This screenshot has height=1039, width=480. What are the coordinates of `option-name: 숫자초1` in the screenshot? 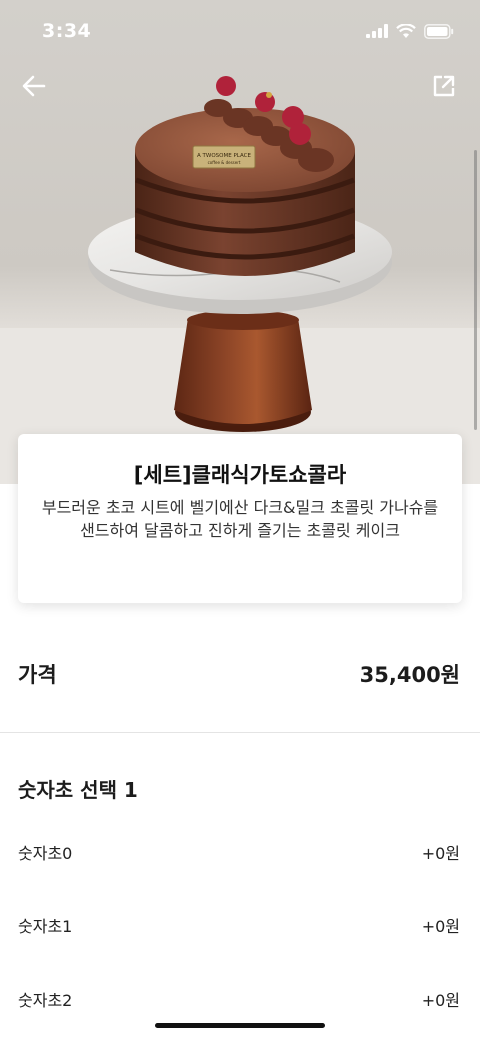 It's located at (45, 926).